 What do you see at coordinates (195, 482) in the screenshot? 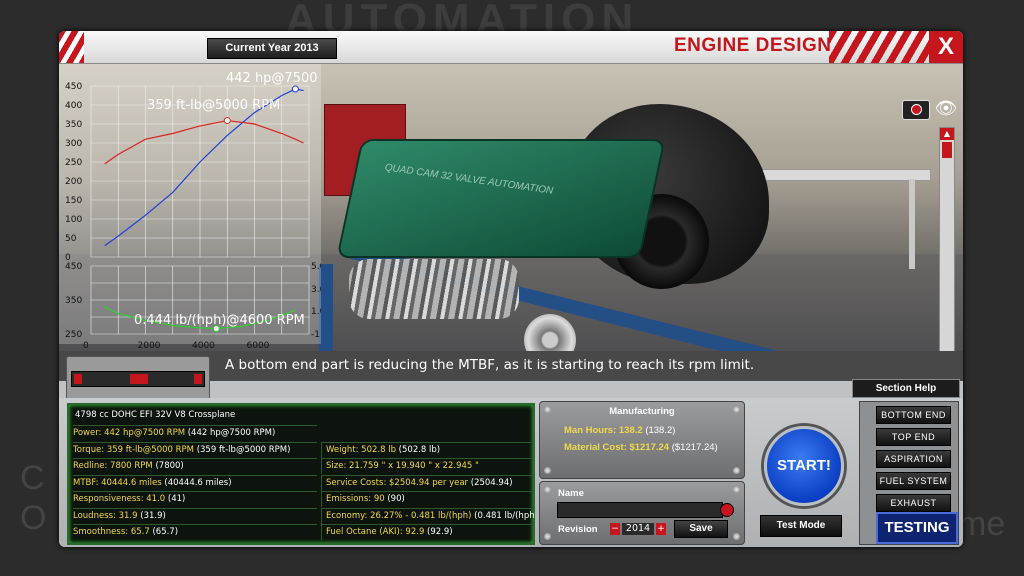
I see `stat-row-left: MTBF: 40444.6 miles (40444.6 miles)` at bounding box center [195, 482].